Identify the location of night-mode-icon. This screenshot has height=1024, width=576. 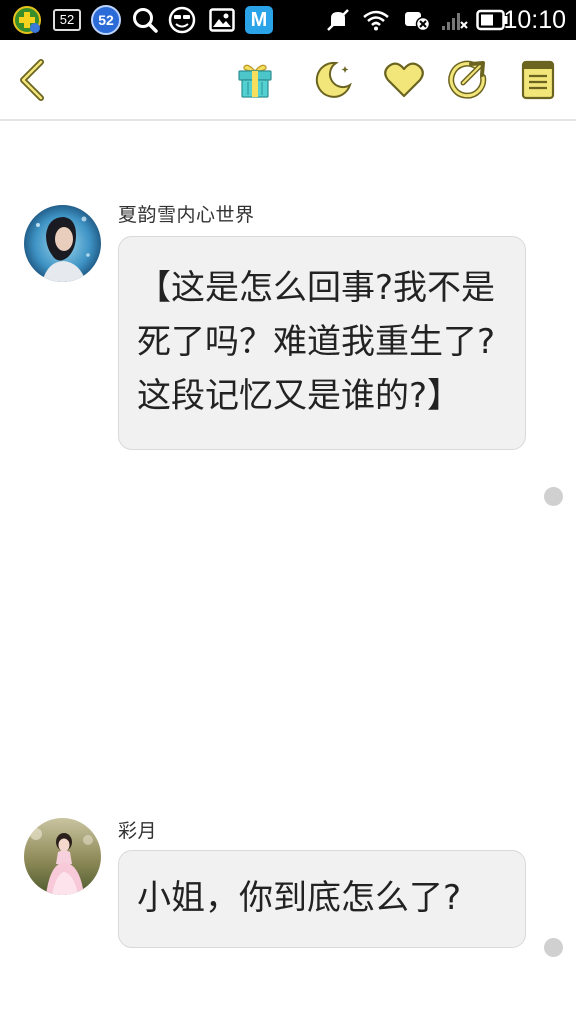
(333, 79).